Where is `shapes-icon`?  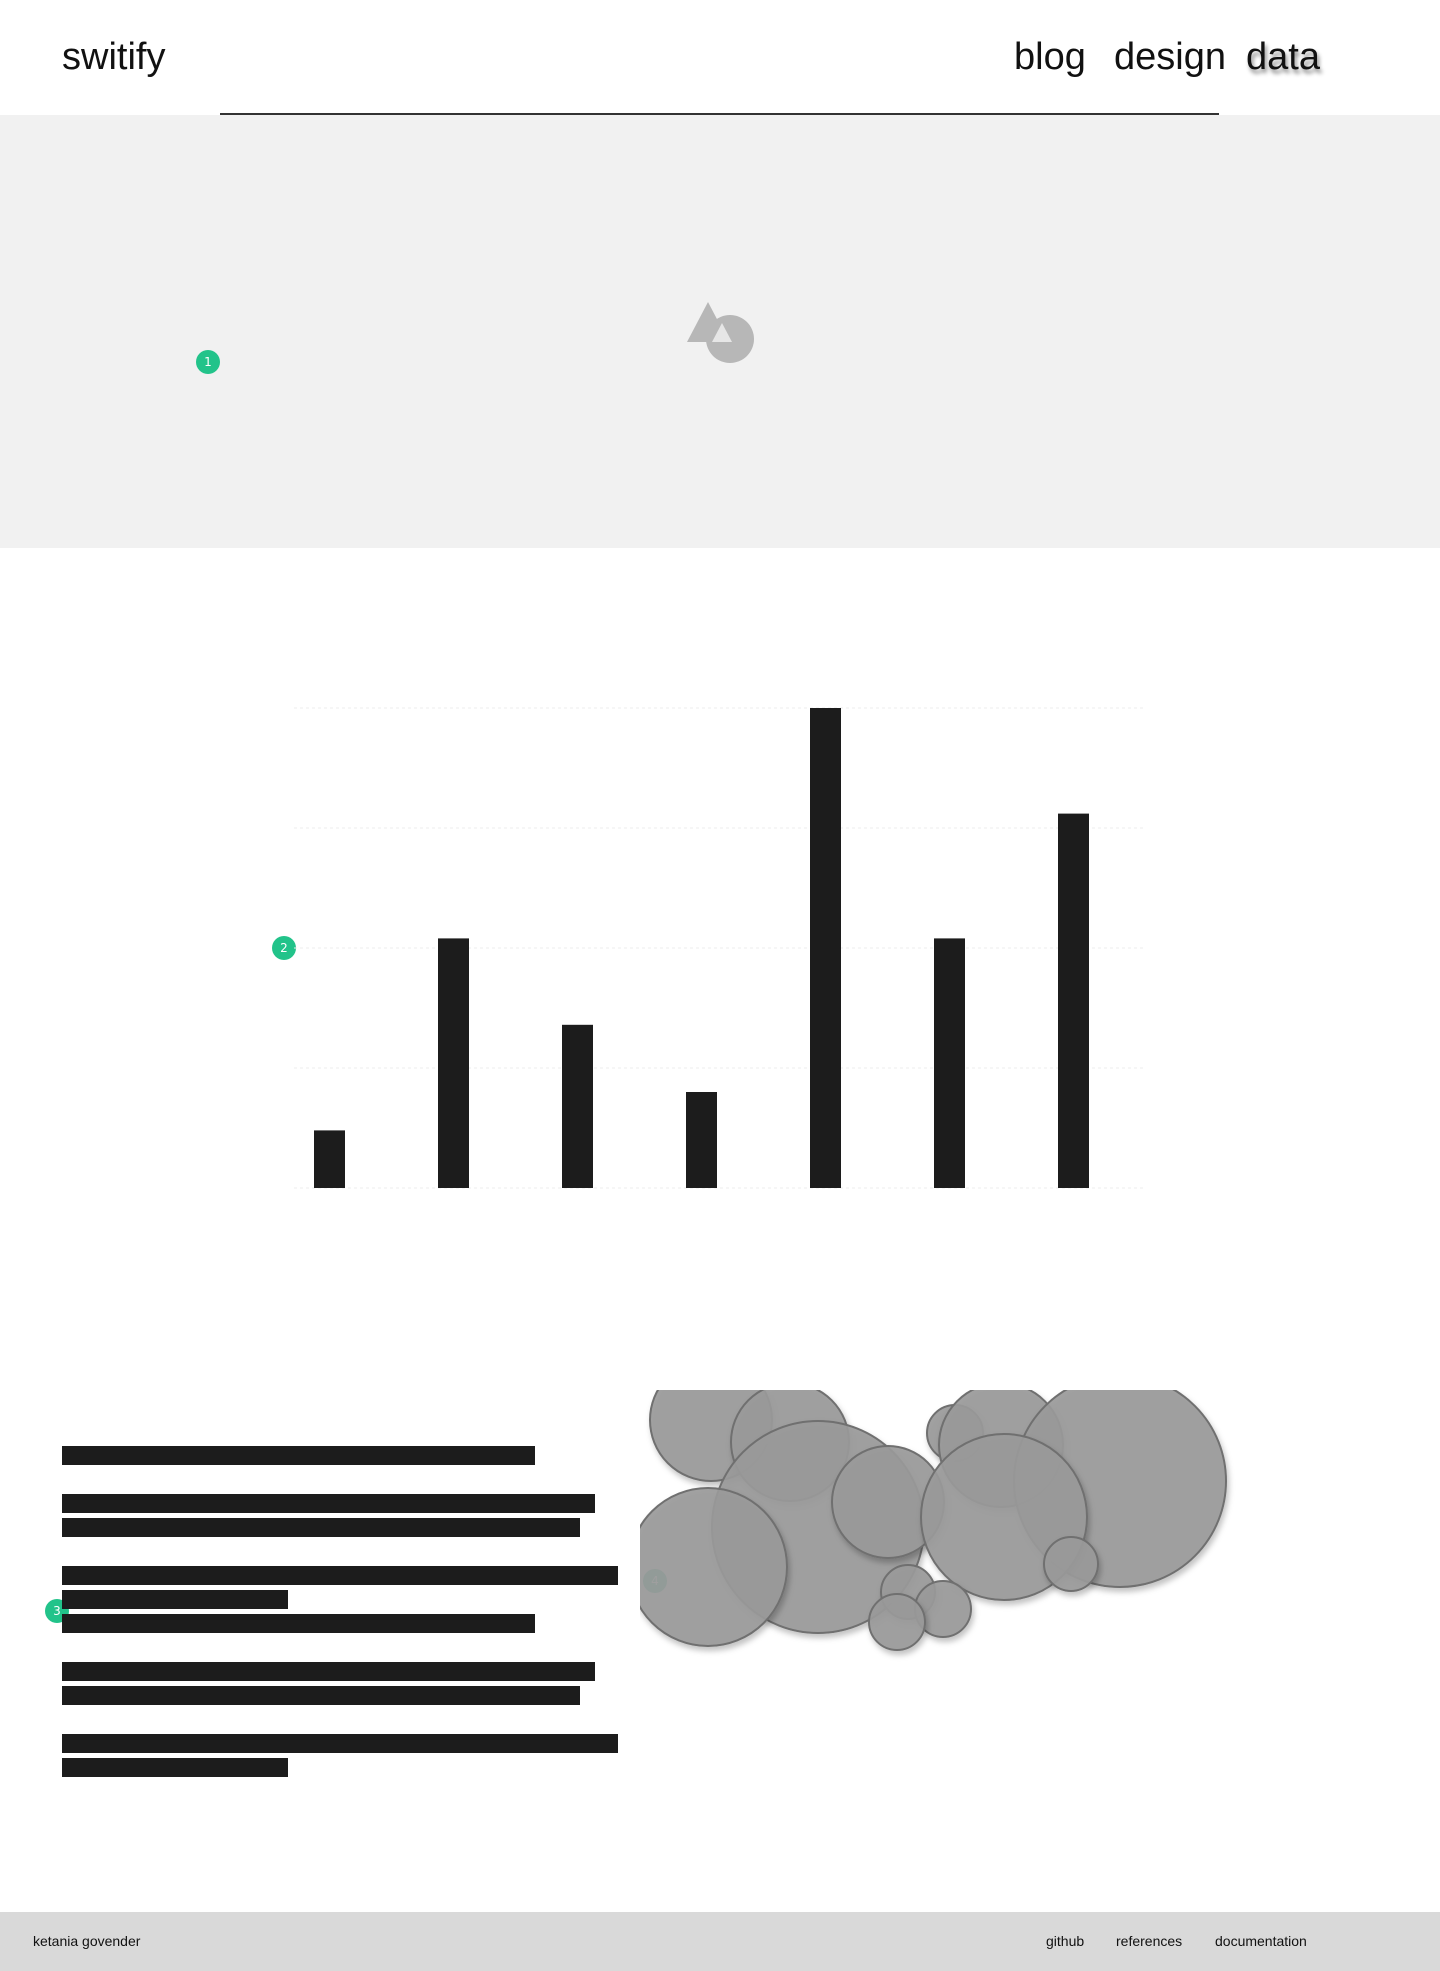 shapes-icon is located at coordinates (720, 332).